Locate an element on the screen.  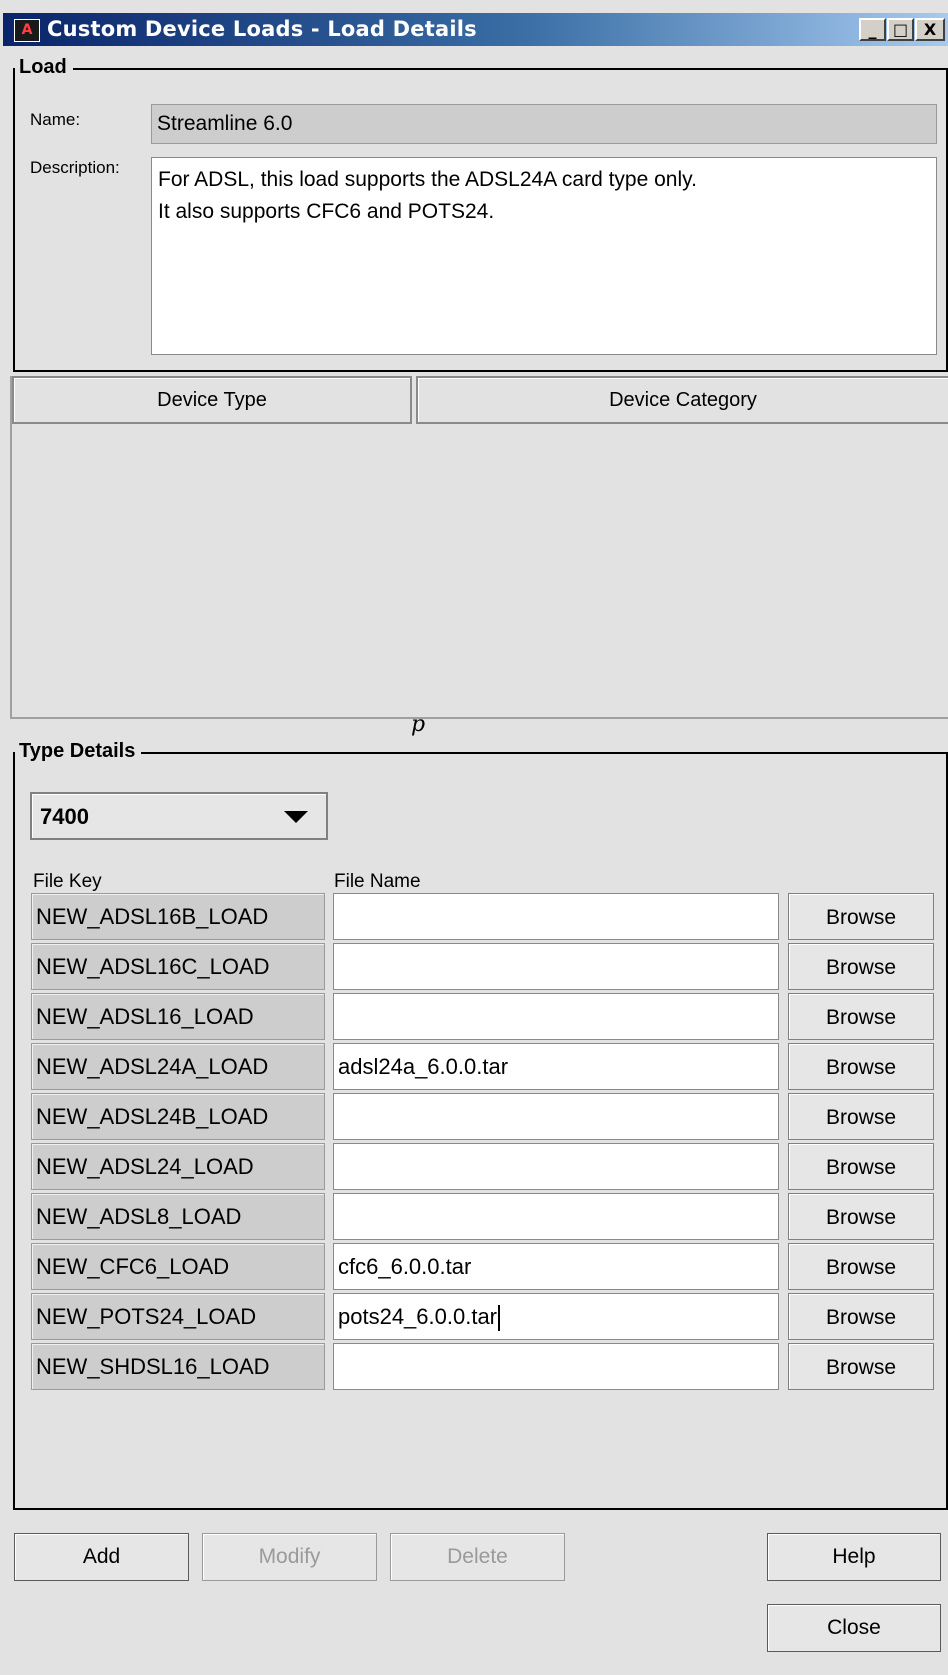
device-type-select-value: 7400 is located at coordinates (64, 816).